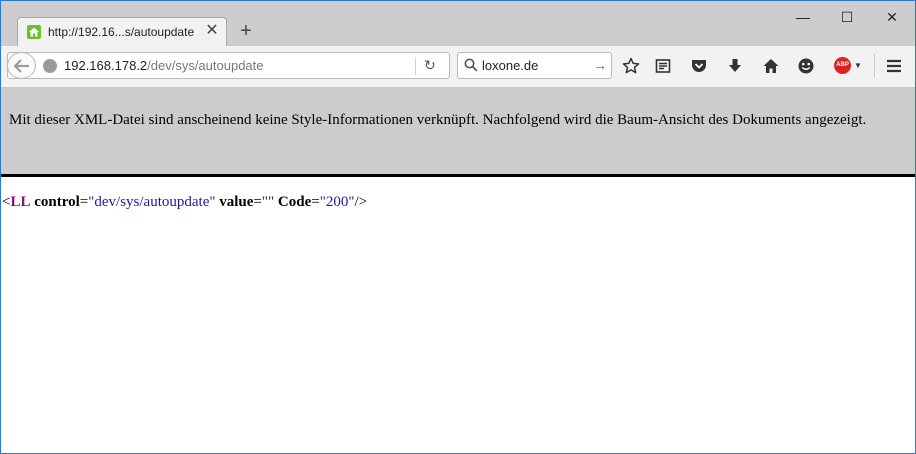 The width and height of the screenshot is (916, 454). What do you see at coordinates (842, 65) in the screenshot?
I see `adblock-plus-icon: ABP` at bounding box center [842, 65].